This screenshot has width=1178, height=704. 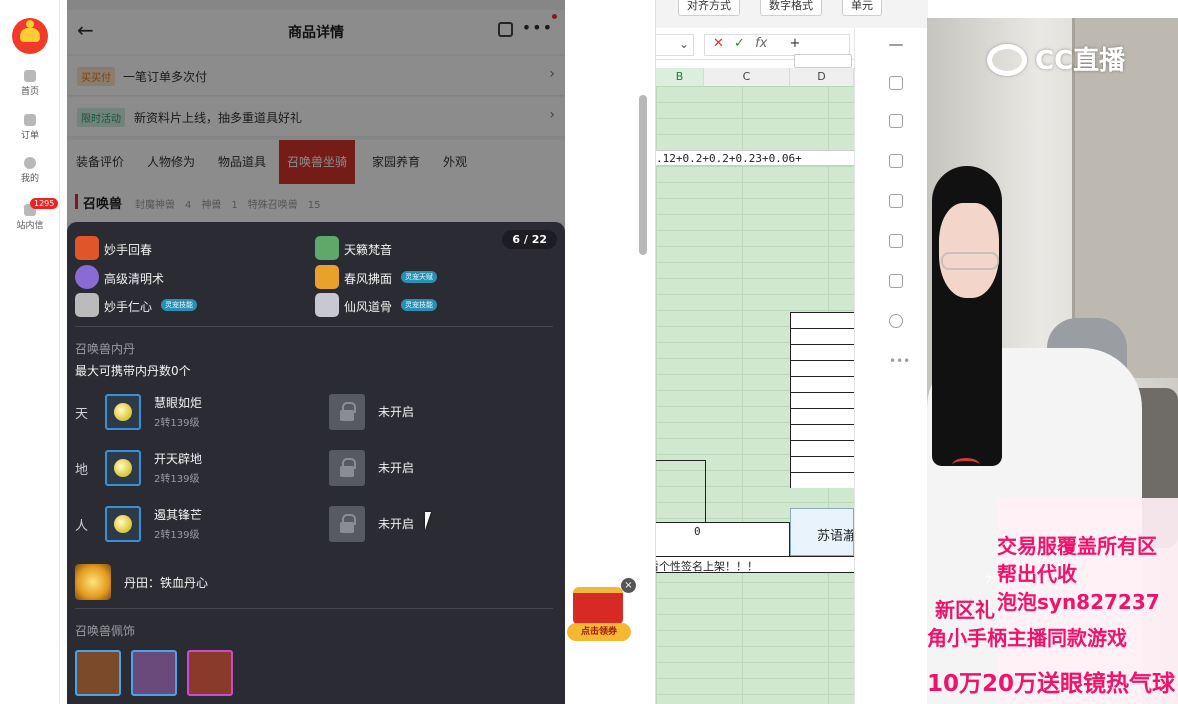 I want to click on left-nav: 首页 订单 我的 1295 站内信, so click(x=30, y=352).